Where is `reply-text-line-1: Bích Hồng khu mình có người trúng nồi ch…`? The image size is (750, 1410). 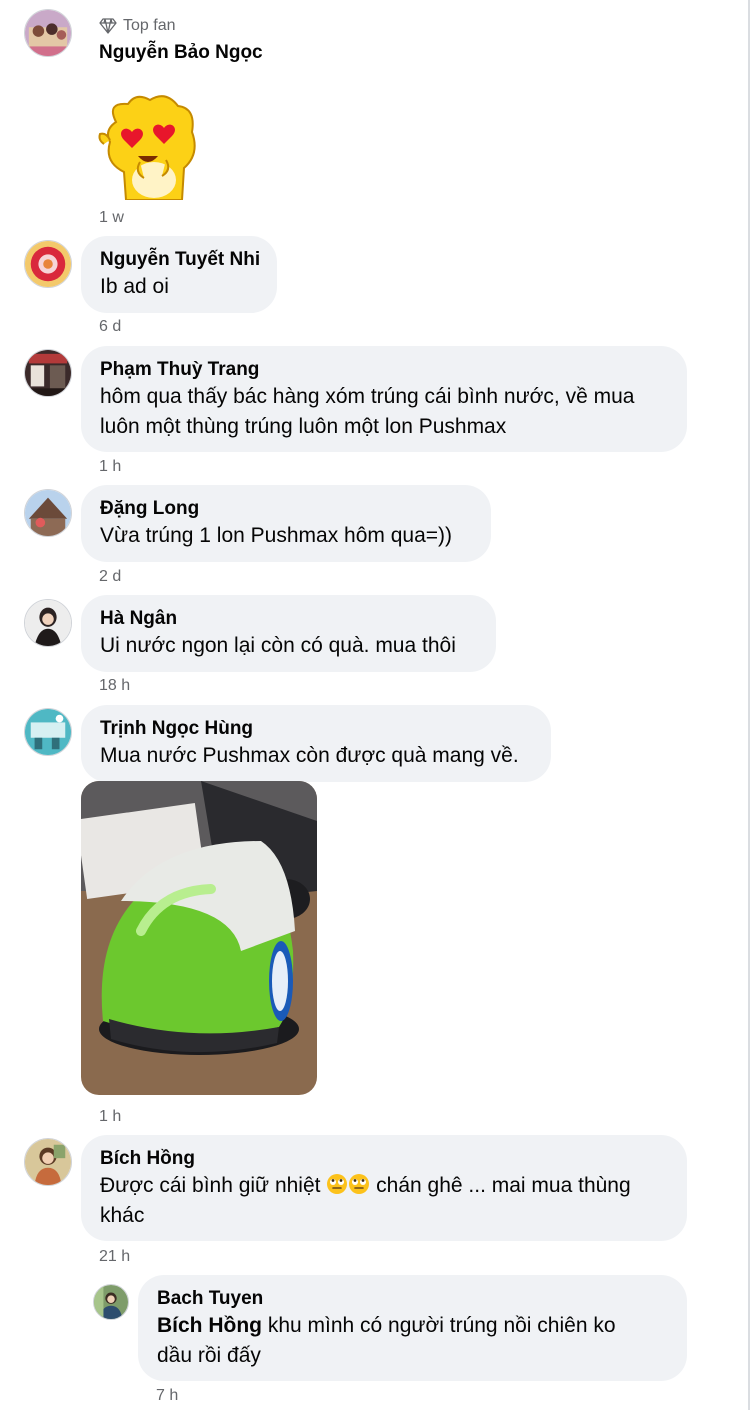 reply-text-line-1: Bích Hồng khu mình có người trúng nồi ch… is located at coordinates (412, 1326).